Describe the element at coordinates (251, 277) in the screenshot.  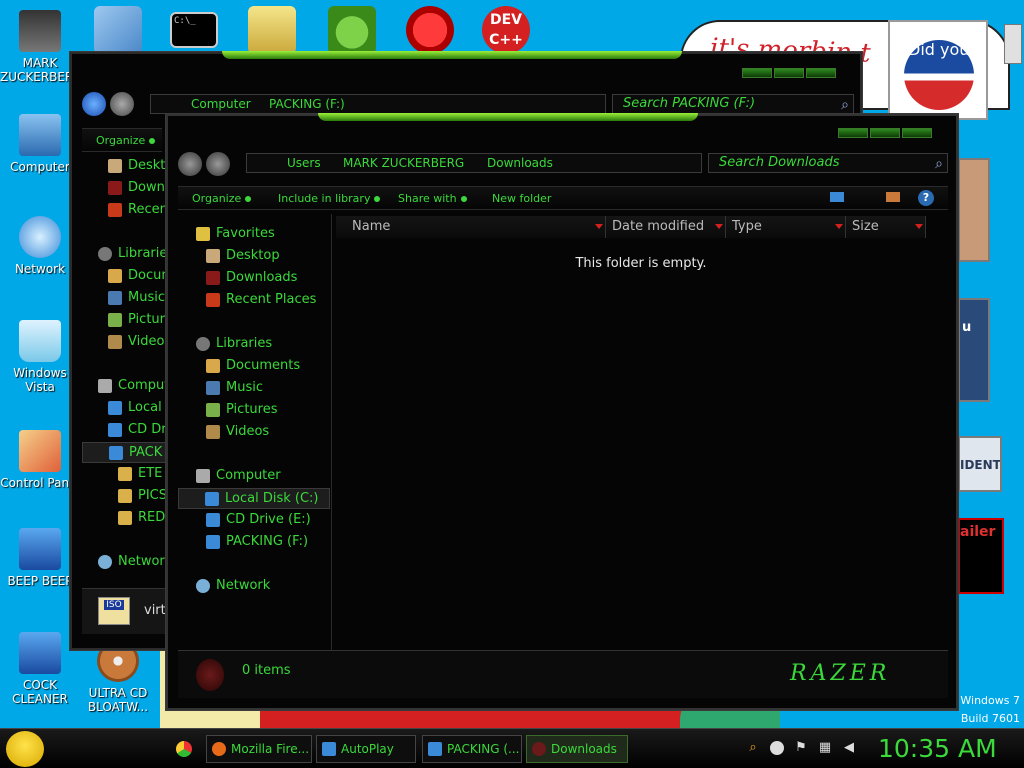
I see `nav-downloads: Downloads` at that location.